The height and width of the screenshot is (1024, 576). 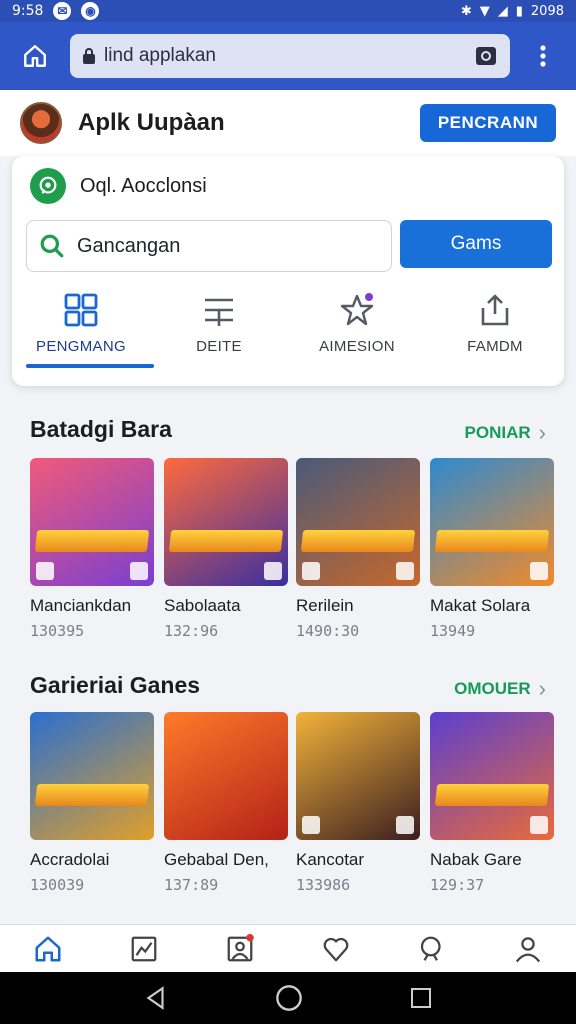 What do you see at coordinates (547, 11) in the screenshot?
I see `battery-level: 2098` at bounding box center [547, 11].